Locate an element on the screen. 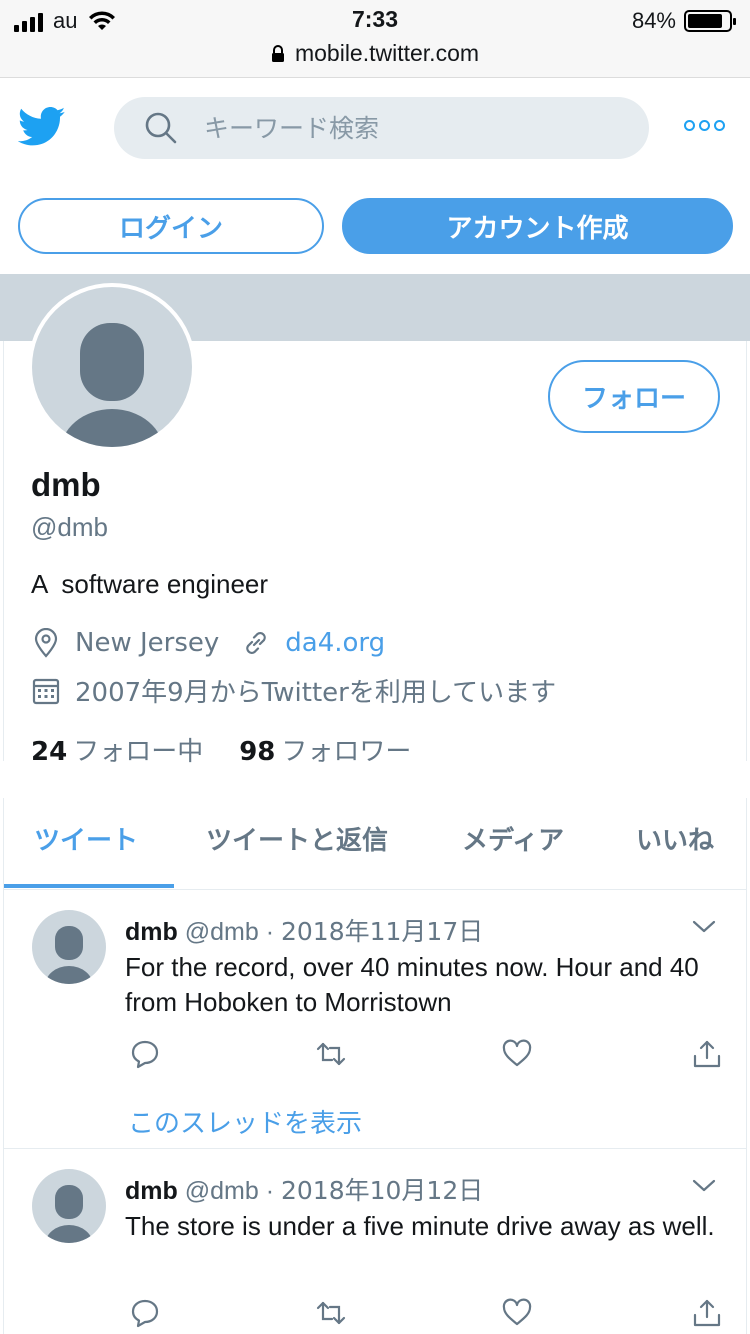  location-pin-icon is located at coordinates (46, 643).